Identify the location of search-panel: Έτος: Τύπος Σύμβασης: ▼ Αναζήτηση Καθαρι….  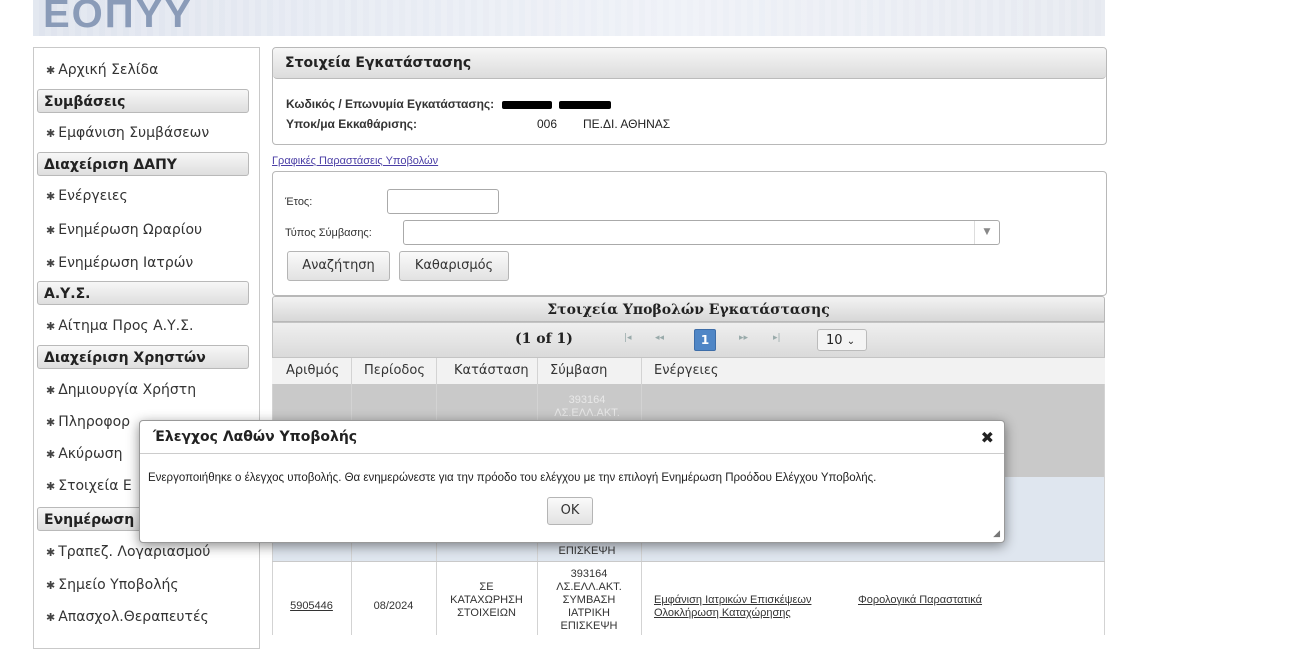
(689, 233).